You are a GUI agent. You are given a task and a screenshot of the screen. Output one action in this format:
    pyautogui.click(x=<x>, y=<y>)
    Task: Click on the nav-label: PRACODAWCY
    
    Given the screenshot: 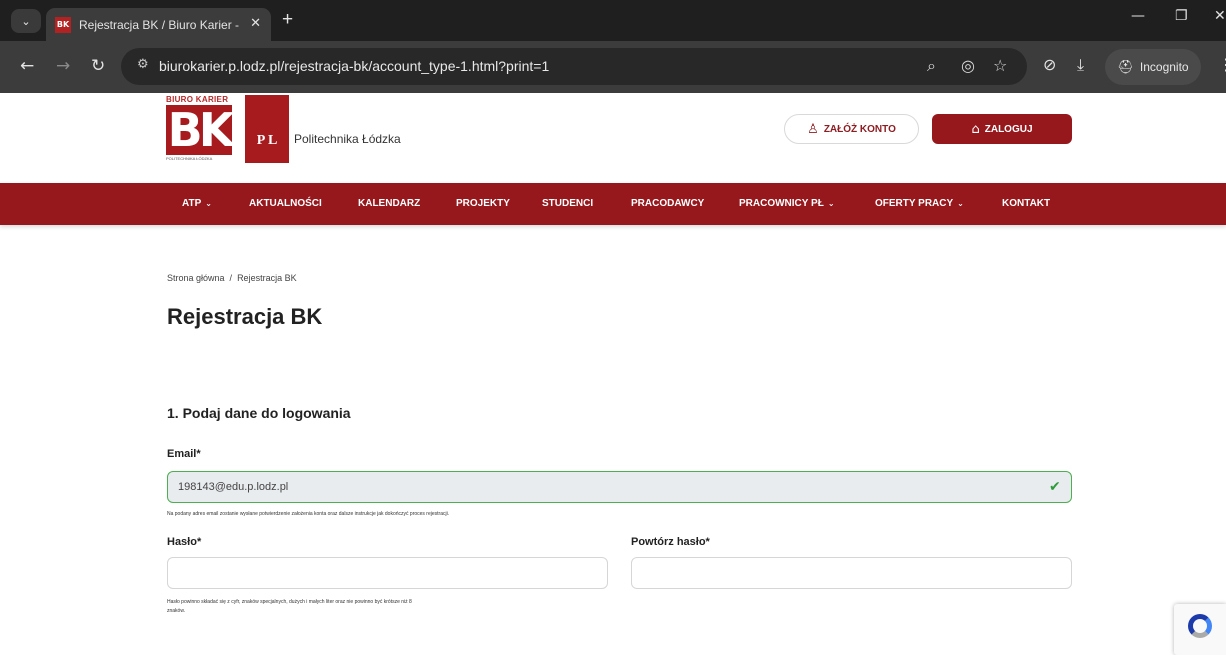 What is the action you would take?
    pyautogui.click(x=668, y=203)
    